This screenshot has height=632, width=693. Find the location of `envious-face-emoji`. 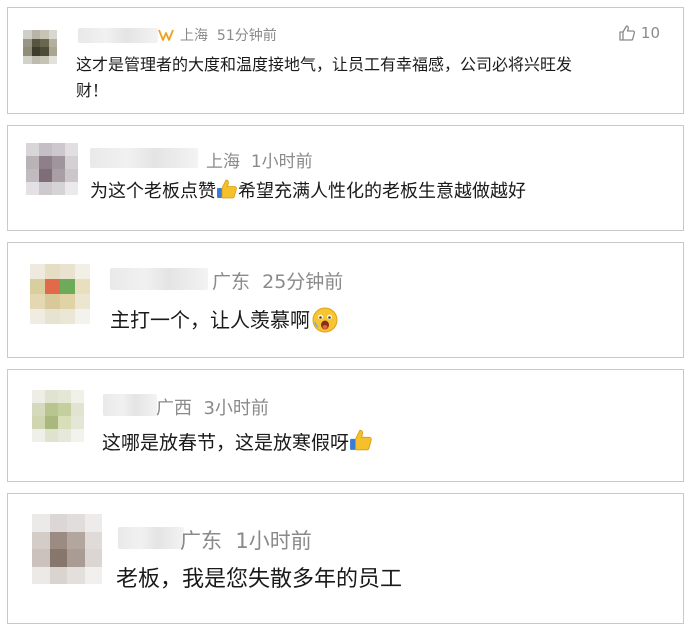

envious-face-emoji is located at coordinates (325, 320).